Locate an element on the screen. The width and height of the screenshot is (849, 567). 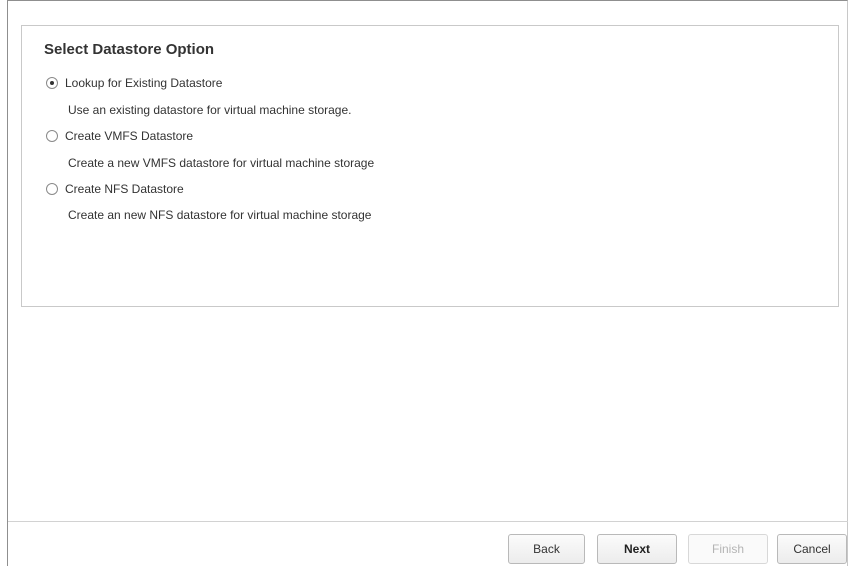
cancel-button: Cancel is located at coordinates (812, 549).